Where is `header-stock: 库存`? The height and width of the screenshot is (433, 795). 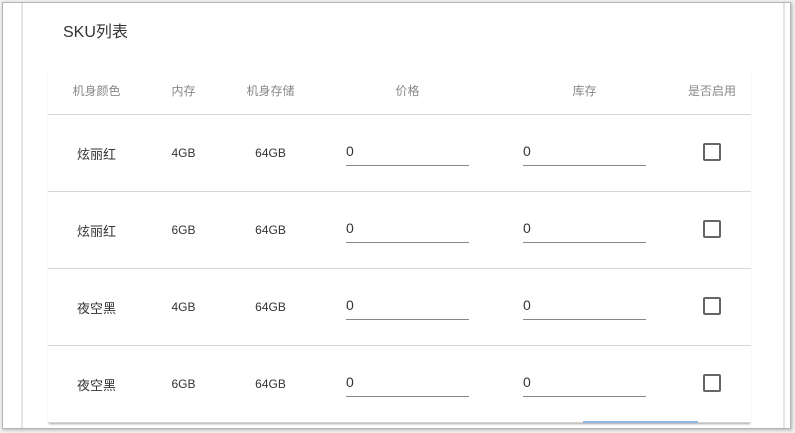 header-stock: 库存 is located at coordinates (584, 90).